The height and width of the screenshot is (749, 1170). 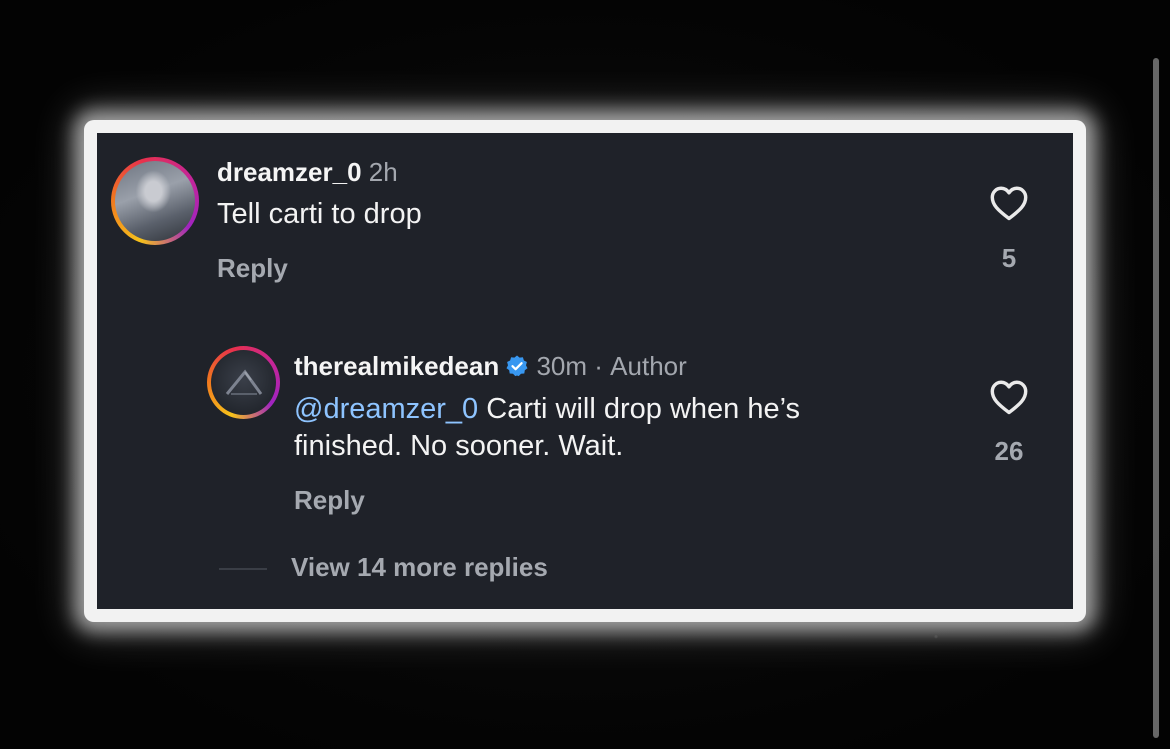 I want to click on replier-username: therealmikedean, so click(x=396, y=366).